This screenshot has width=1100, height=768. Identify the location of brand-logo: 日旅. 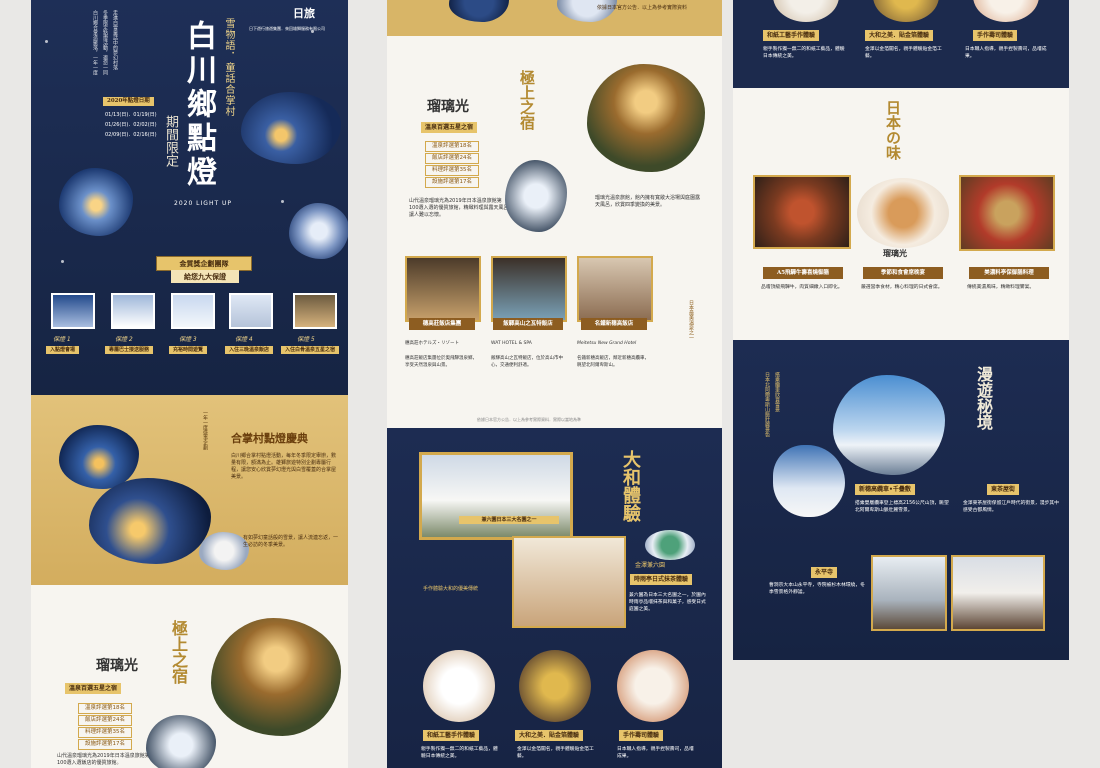
(304, 13).